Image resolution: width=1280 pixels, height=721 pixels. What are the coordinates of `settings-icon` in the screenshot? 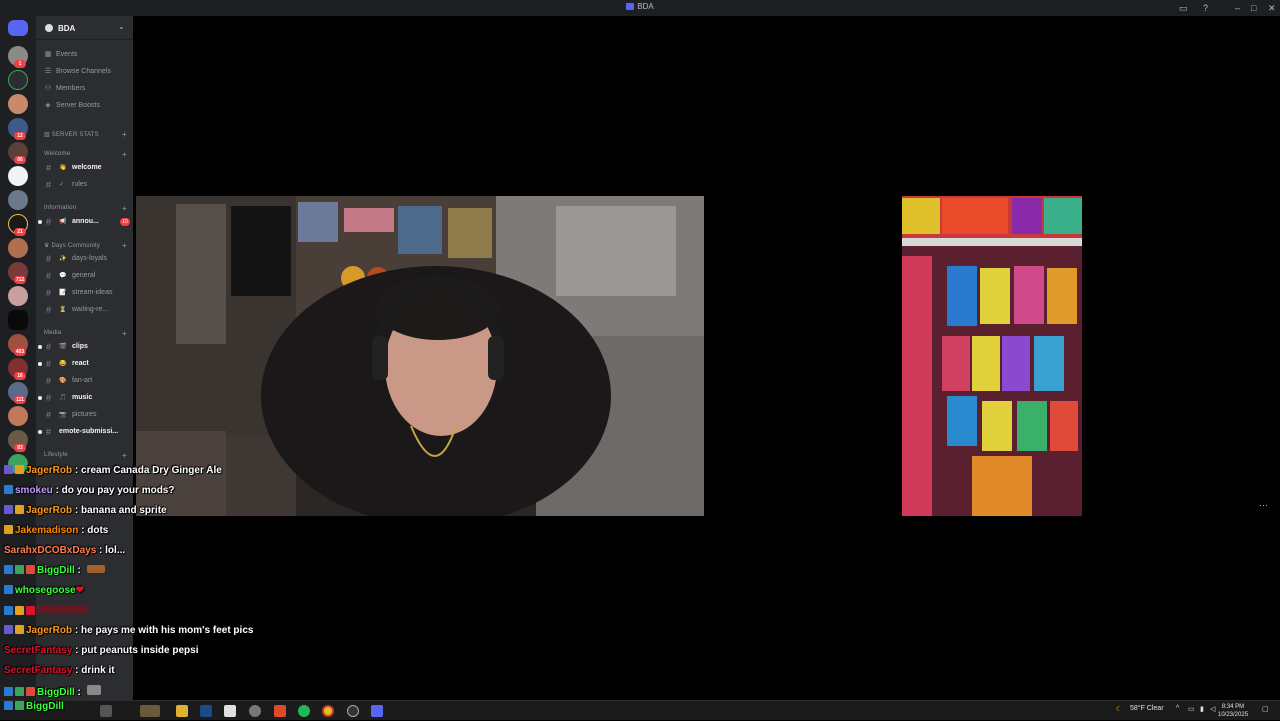 It's located at (255, 711).